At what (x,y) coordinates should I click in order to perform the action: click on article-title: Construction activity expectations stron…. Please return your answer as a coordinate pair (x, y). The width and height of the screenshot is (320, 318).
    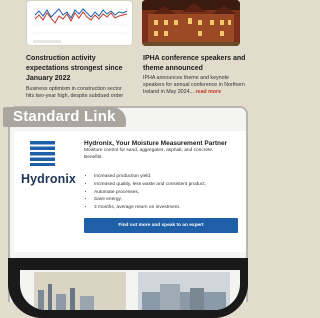
    Looking at the image, I should click on (74, 69).